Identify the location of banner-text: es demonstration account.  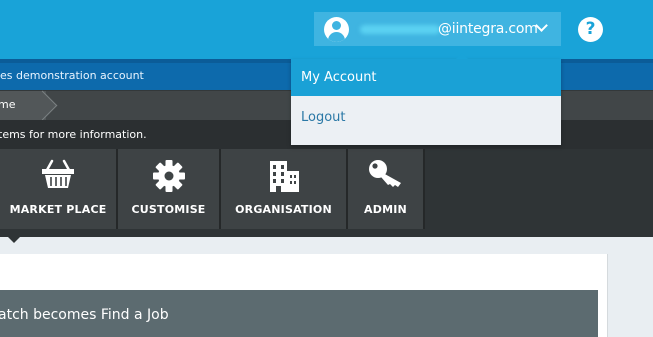
(72, 75).